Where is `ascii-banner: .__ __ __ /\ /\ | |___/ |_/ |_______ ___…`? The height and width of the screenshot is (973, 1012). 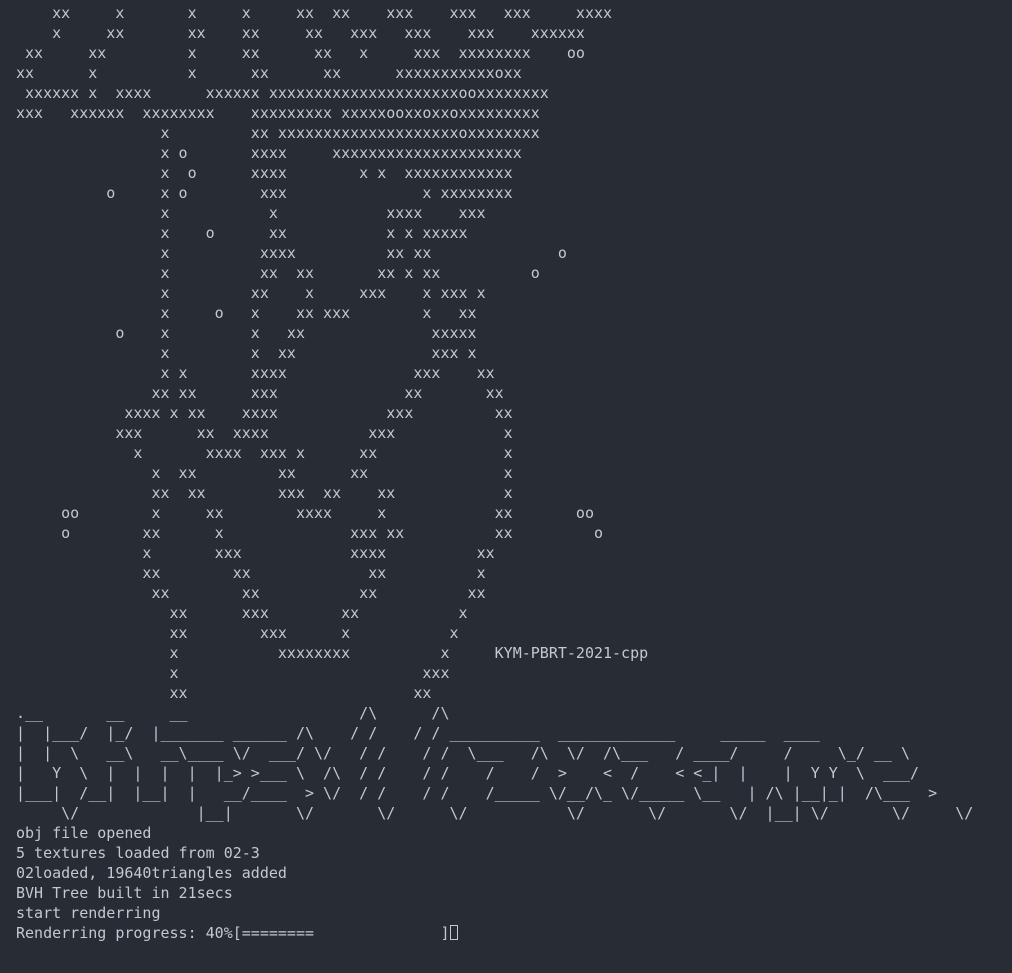 ascii-banner: .__ __ __ /\ /\ | |___/ |_/ |_______ ___… is located at coordinates (495, 763).